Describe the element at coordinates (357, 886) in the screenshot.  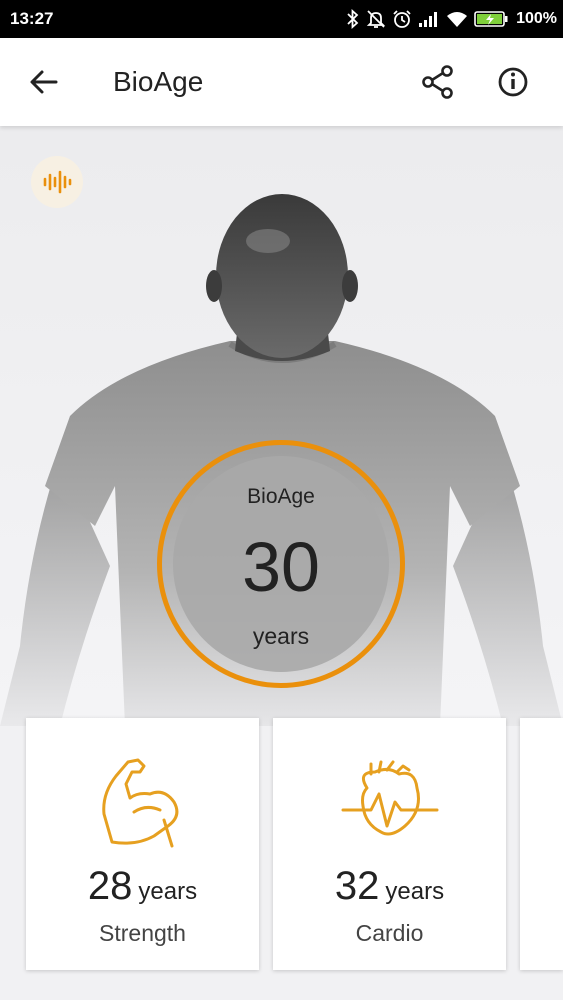
I see `cardio-value: 32` at that location.